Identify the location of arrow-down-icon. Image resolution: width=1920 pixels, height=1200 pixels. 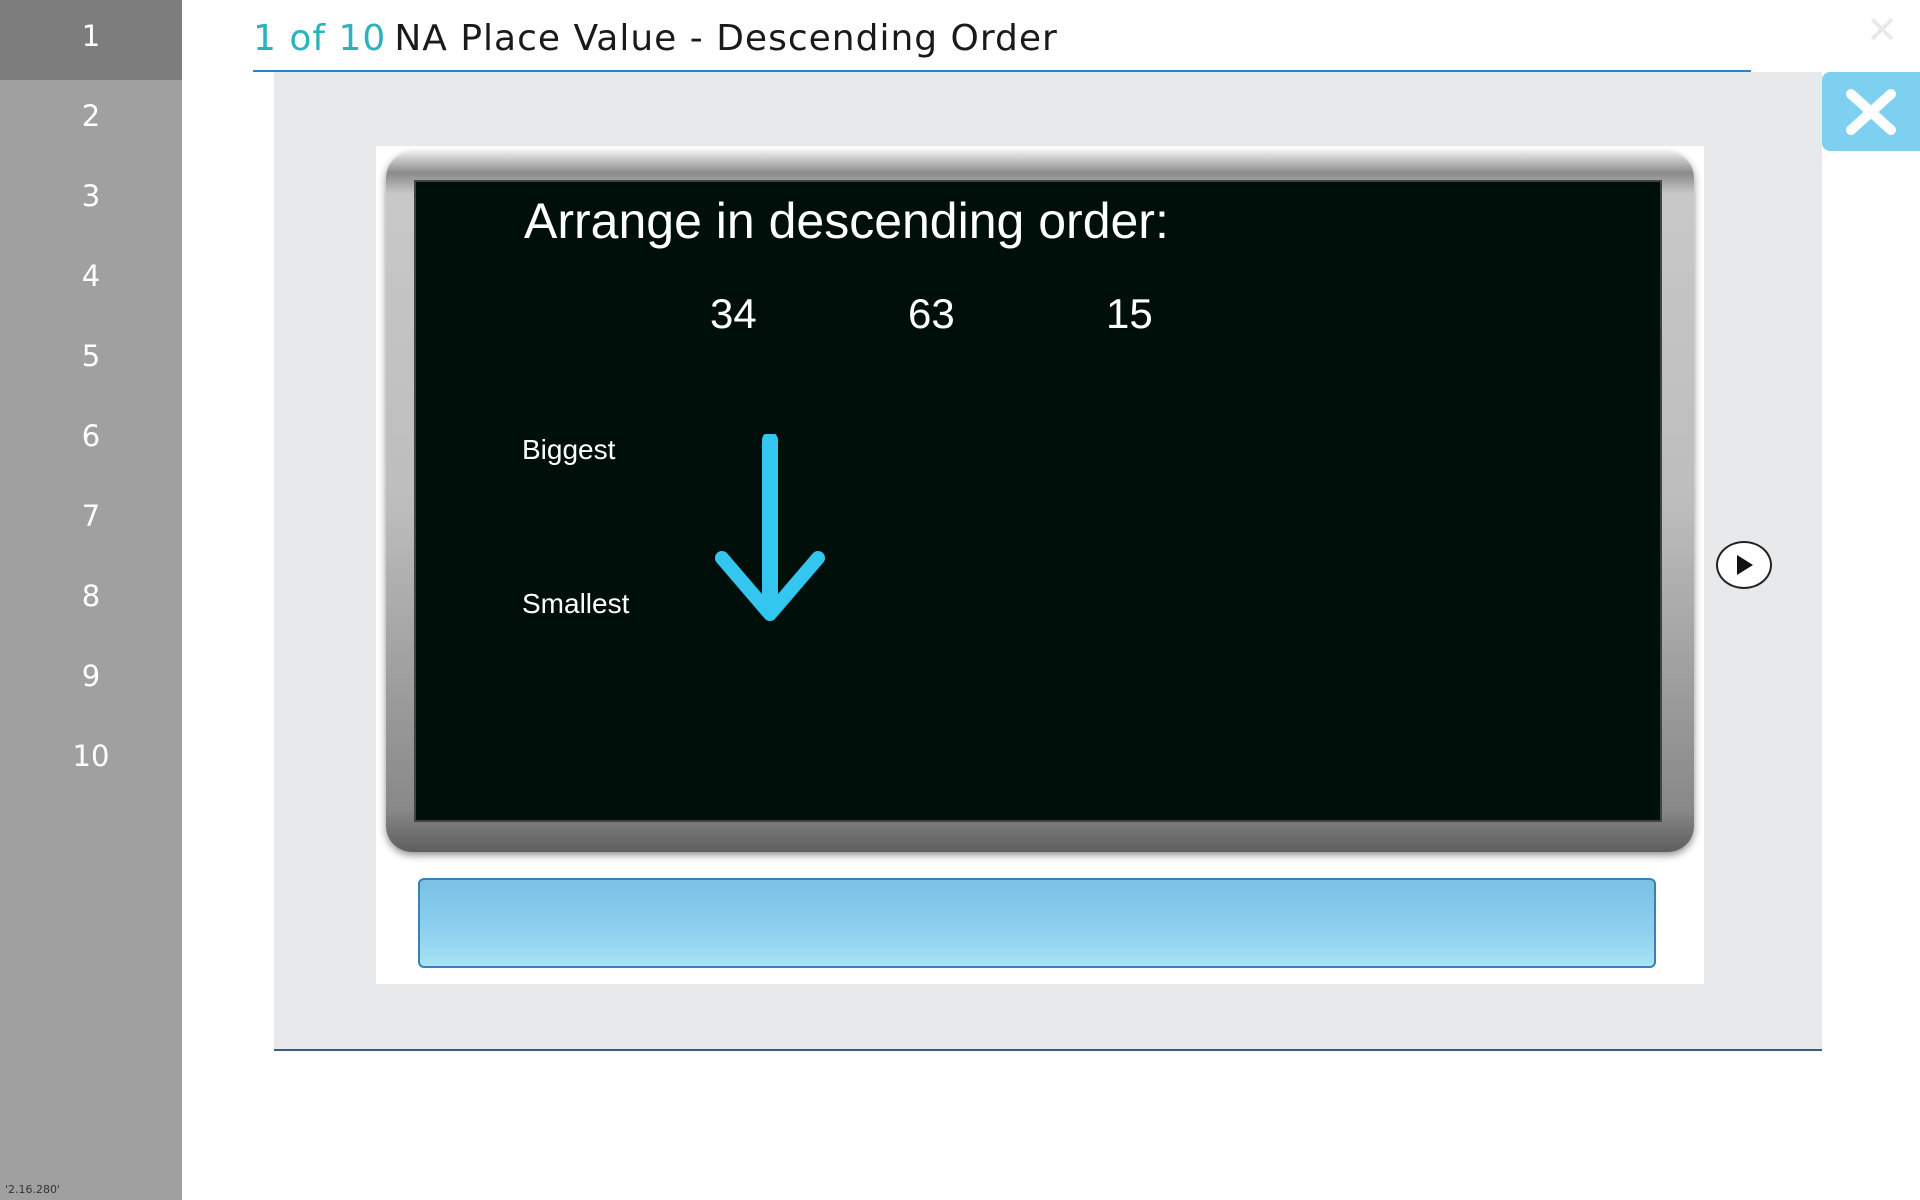
(770, 527).